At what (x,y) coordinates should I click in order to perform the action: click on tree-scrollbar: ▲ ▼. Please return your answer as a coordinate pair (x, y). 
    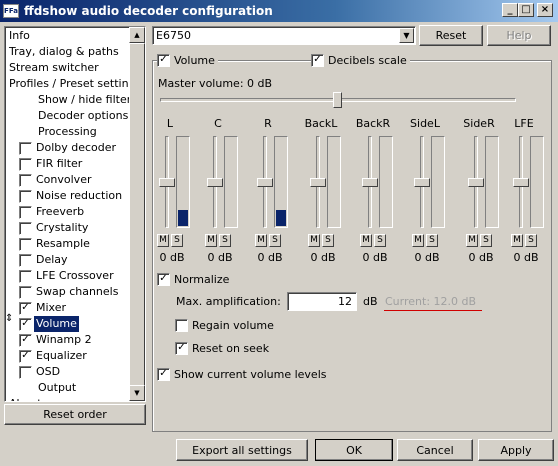
    Looking at the image, I should click on (137, 214).